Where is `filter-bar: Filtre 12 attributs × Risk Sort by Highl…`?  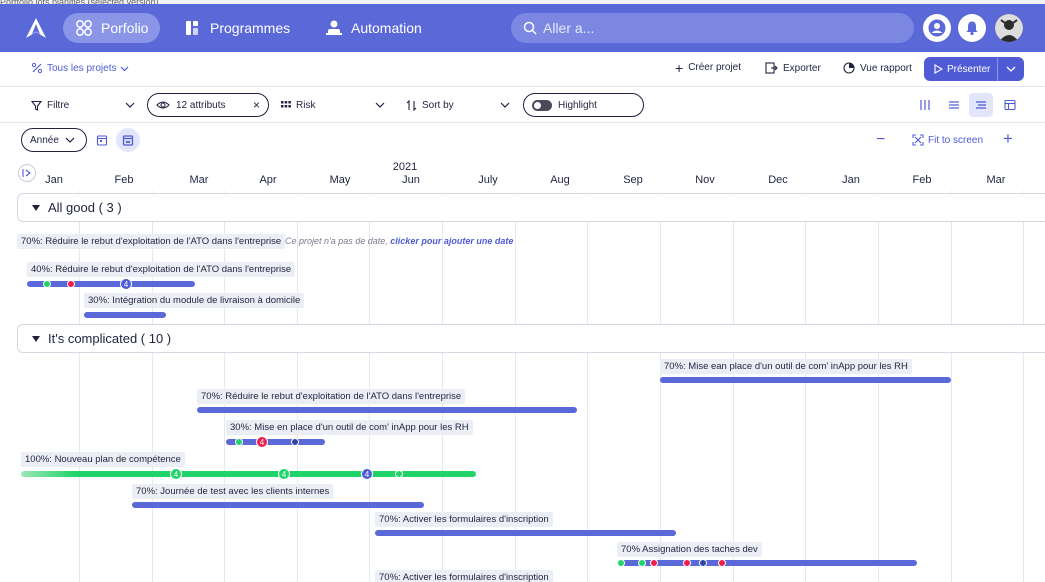
filter-bar: Filtre 12 attributs × Risk Sort by Highl… is located at coordinates (522, 105).